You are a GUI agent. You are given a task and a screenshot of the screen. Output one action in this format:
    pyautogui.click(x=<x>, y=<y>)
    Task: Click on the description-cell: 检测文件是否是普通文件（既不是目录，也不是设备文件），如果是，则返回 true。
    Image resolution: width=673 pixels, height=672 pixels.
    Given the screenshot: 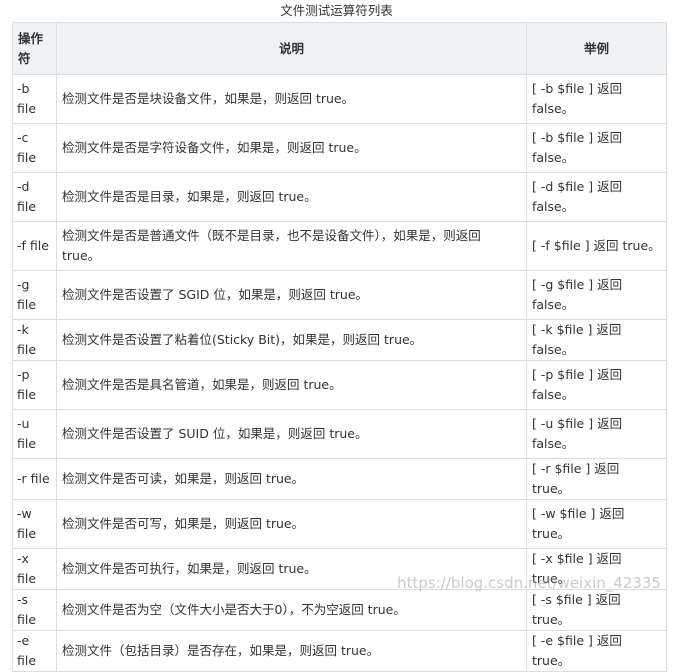 What is the action you would take?
    pyautogui.click(x=291, y=246)
    